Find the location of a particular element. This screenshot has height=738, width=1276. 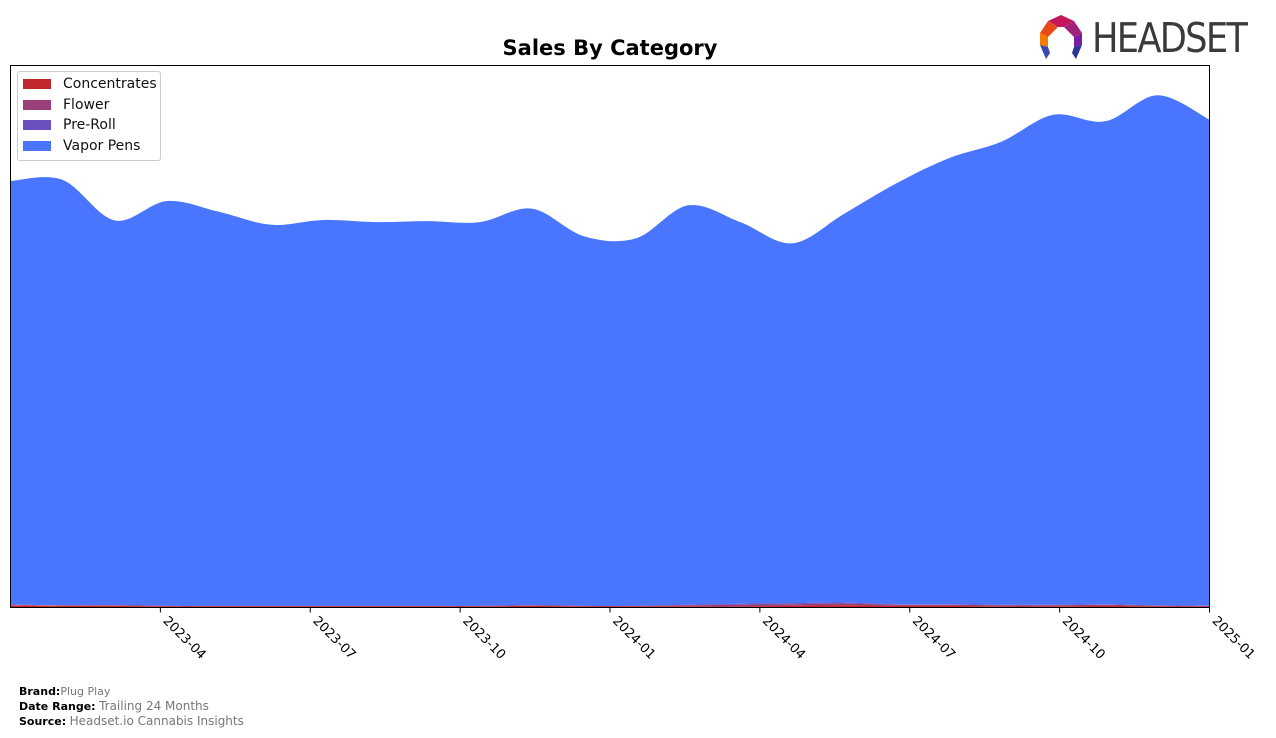

x-tick-label: 2023-07 is located at coordinates (333, 638).